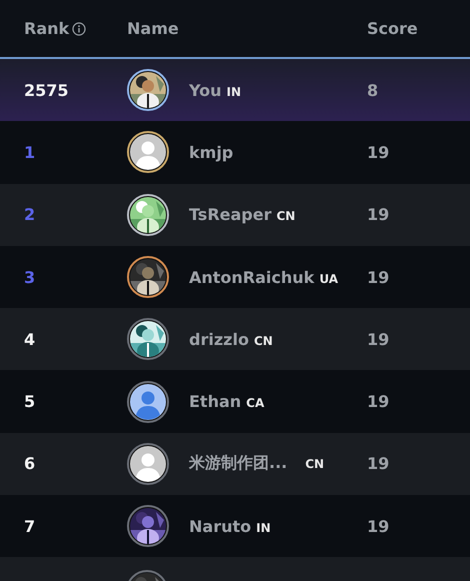 The width and height of the screenshot is (470, 581). I want to click on rank: 2, so click(30, 214).